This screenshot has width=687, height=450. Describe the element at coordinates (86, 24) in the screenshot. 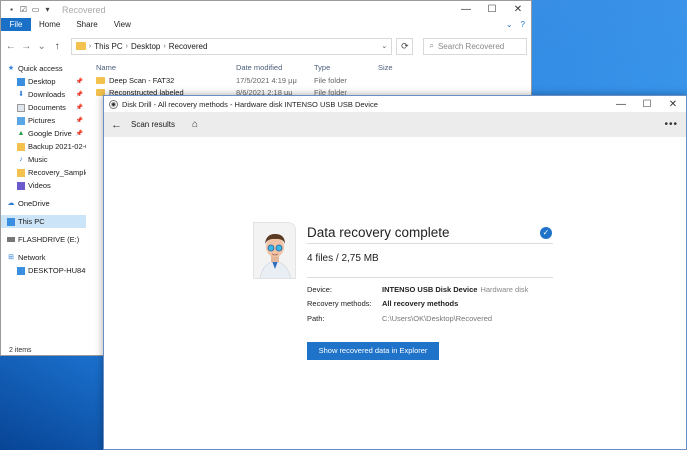

I see `tab-share: Share` at that location.